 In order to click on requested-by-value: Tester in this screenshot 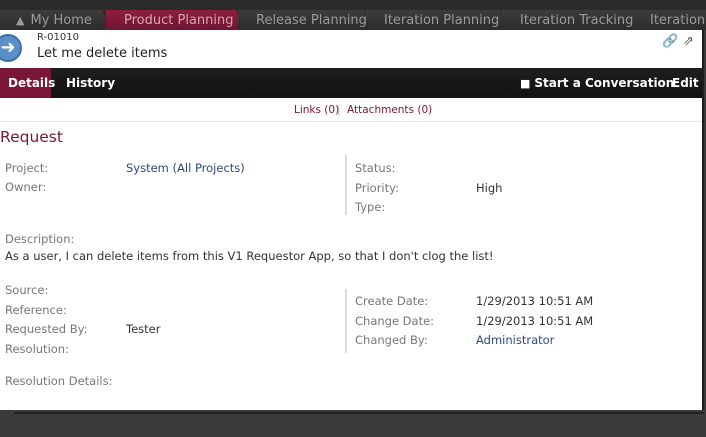, I will do `click(143, 329)`.